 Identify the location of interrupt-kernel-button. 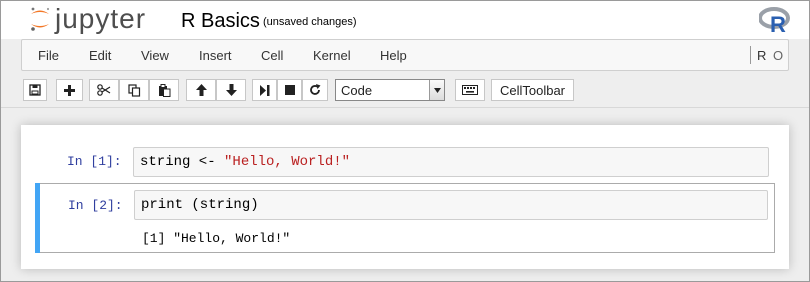
(289, 90).